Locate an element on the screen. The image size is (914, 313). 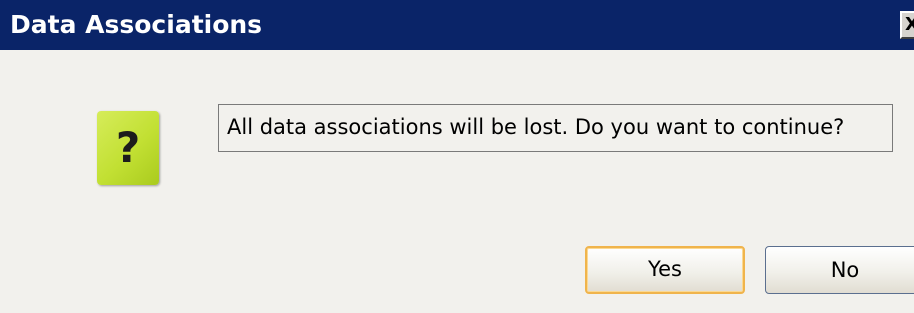
dialog-title: Data Associations is located at coordinates (136, 24).